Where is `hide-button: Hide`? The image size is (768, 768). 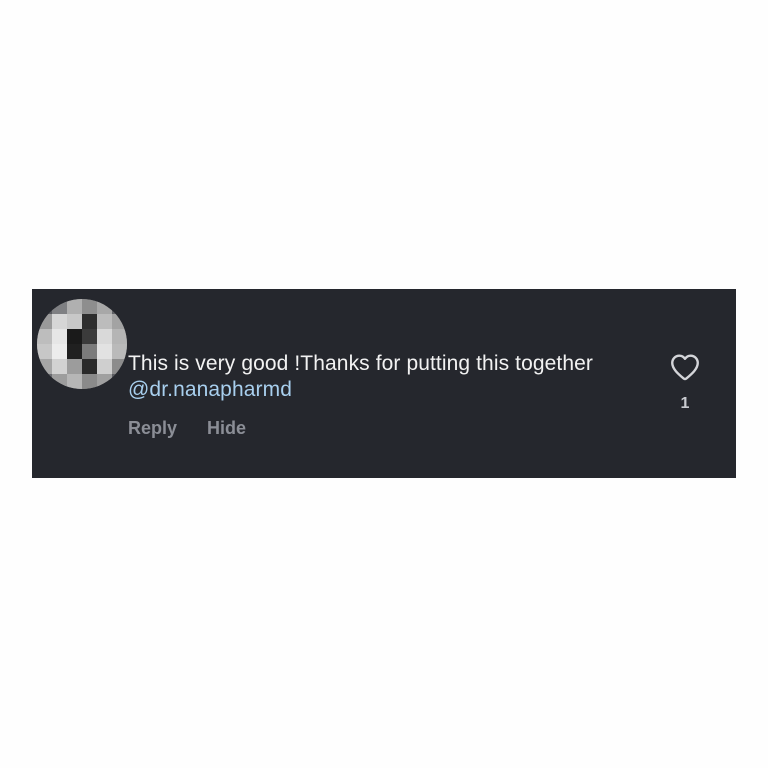 hide-button: Hide is located at coordinates (226, 428).